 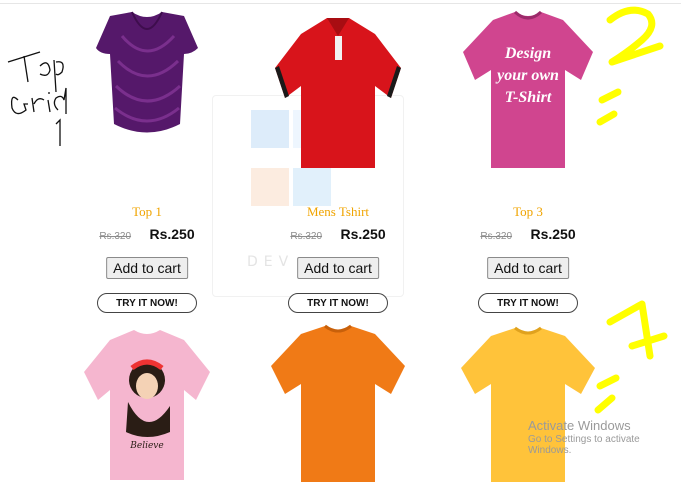 I want to click on watermark-text: DEV, so click(x=271, y=262).